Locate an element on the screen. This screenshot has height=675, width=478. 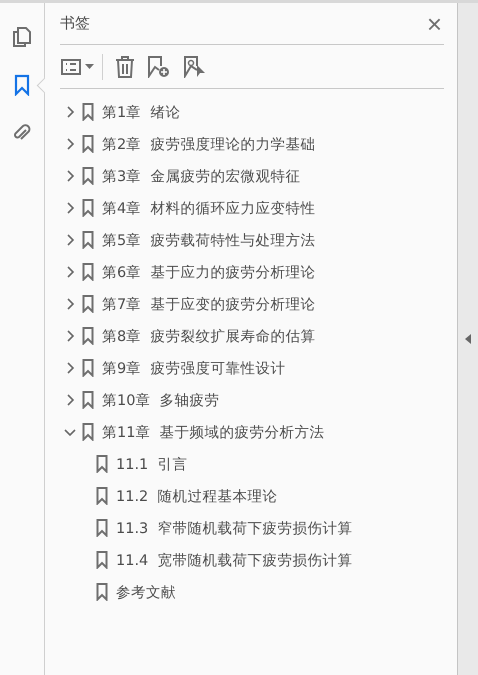
bookmark-search-icon is located at coordinates (195, 67).